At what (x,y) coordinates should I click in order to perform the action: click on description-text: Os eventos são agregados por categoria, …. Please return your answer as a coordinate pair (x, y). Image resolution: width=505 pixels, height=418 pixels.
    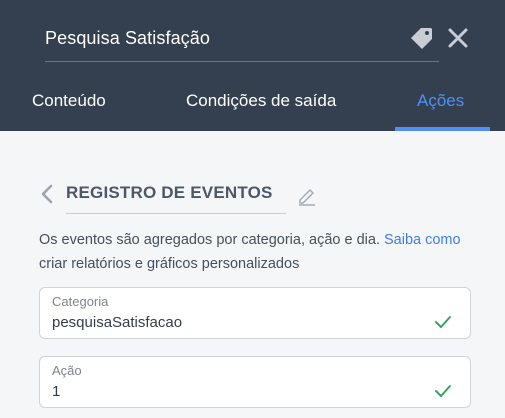
    Looking at the image, I should click on (211, 240).